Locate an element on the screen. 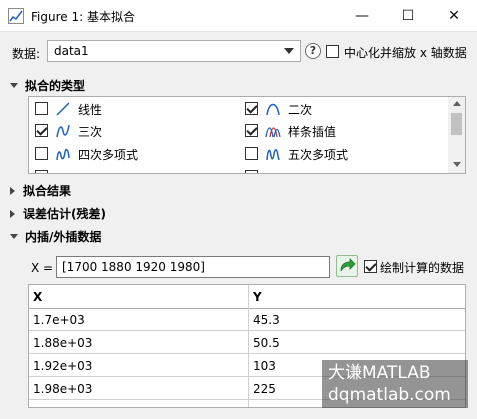  evaluate-button is located at coordinates (347, 266).